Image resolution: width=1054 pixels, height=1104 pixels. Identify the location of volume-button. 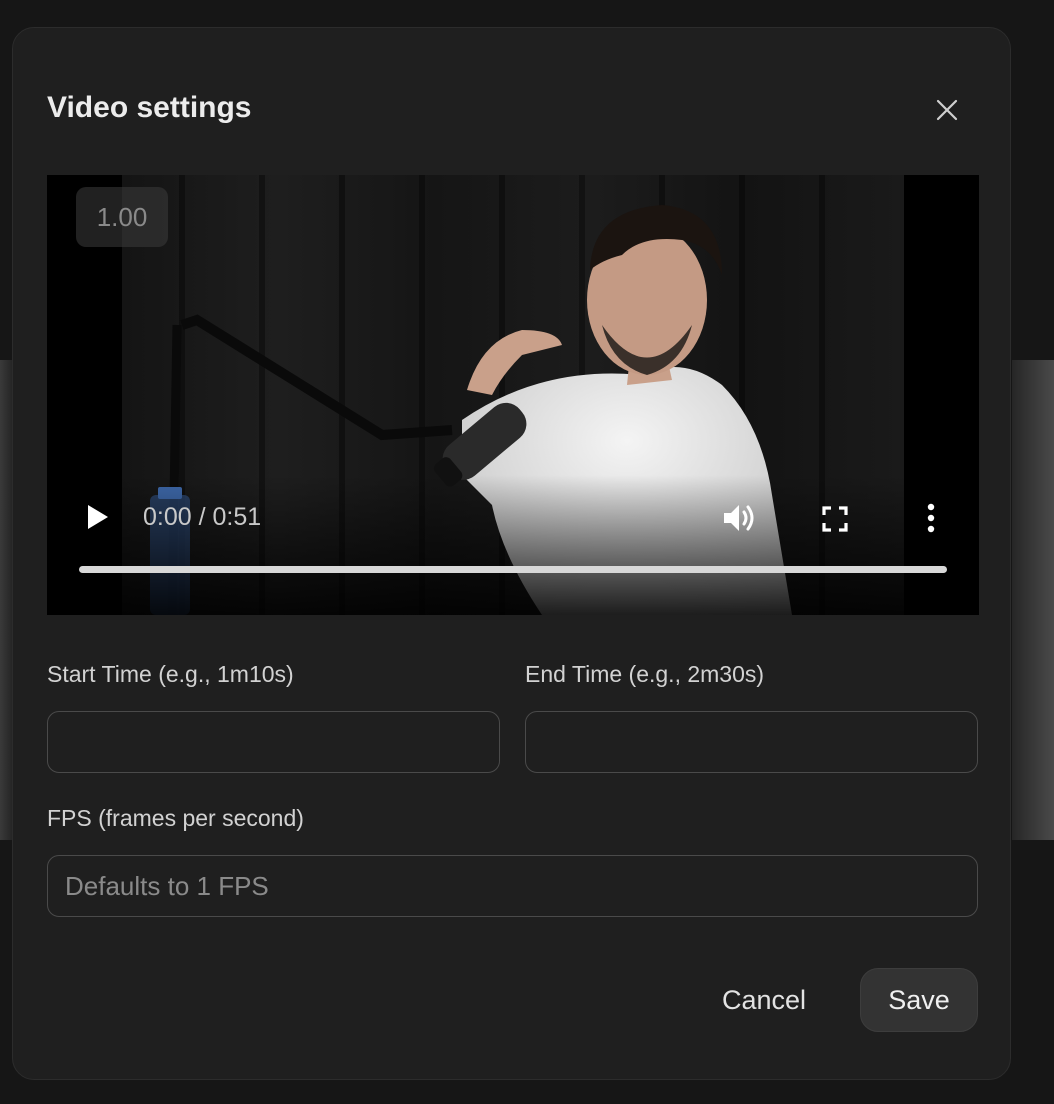
(739, 518).